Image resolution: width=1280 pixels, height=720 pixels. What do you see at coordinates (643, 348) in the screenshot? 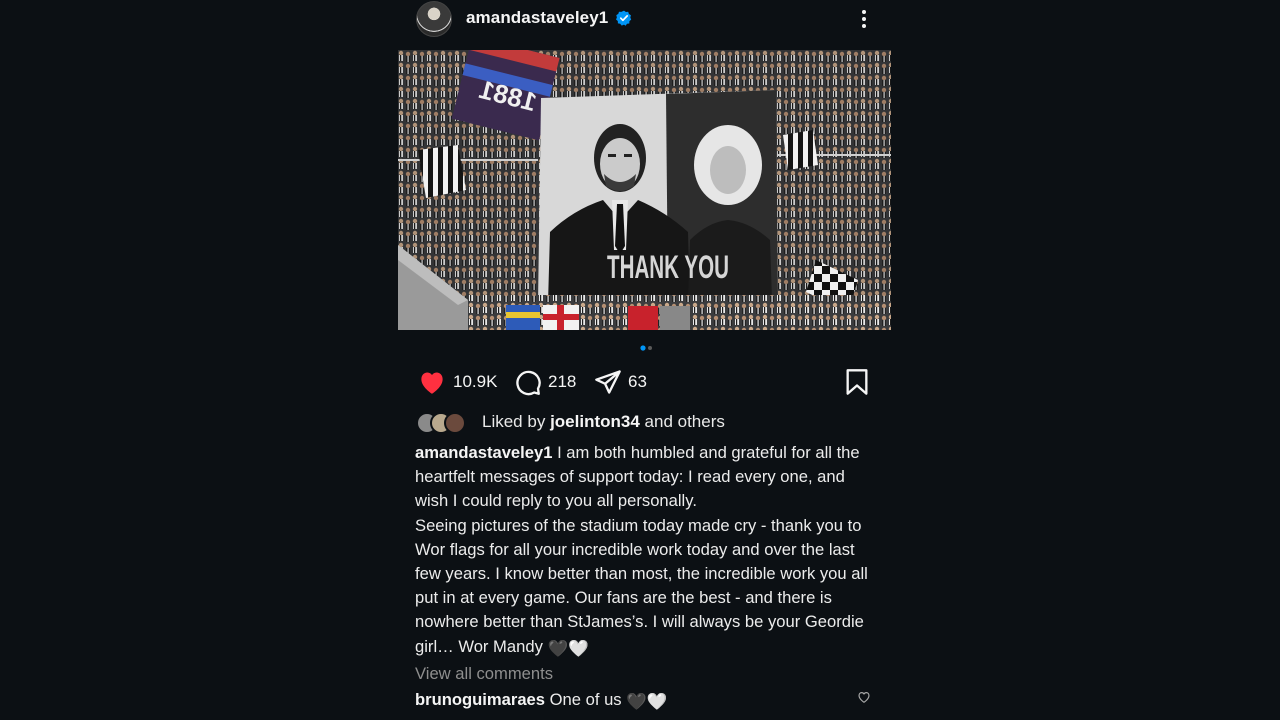
I see `carousel-dot-active` at bounding box center [643, 348].